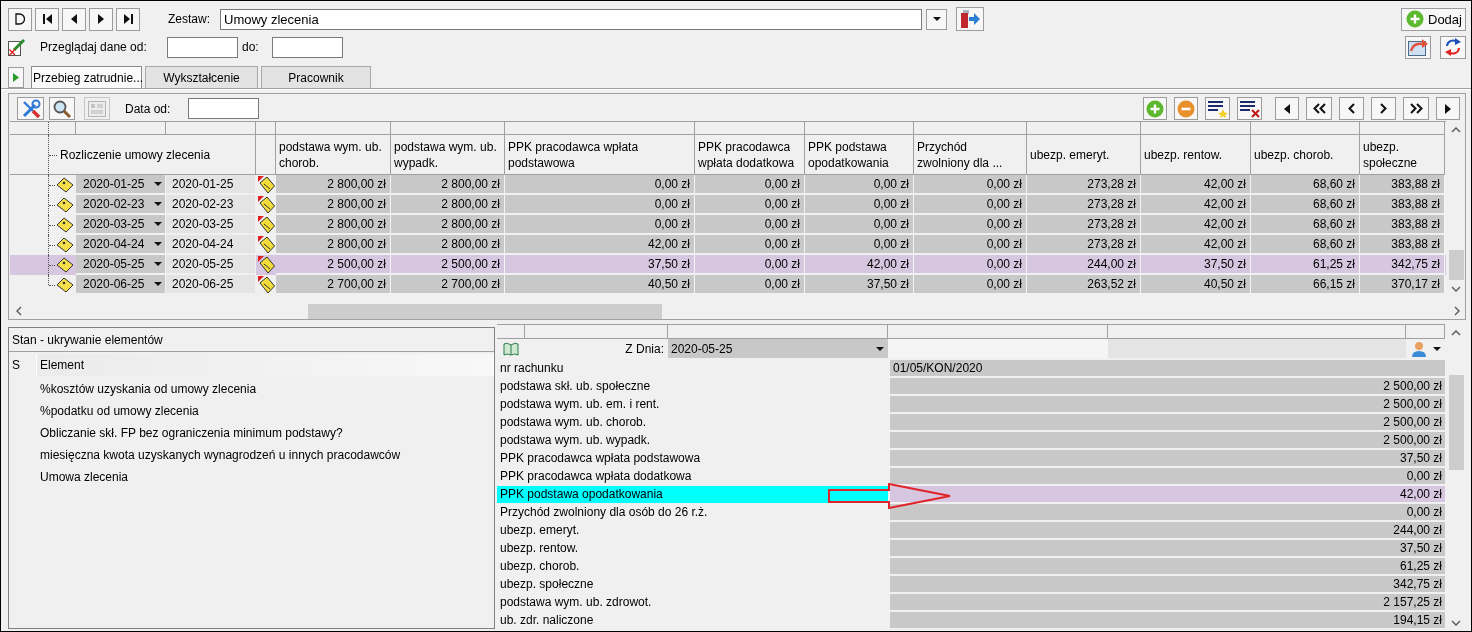 This screenshot has width=1472, height=632. What do you see at coordinates (692, 386) in the screenshot?
I see `field-label: podstawa skł. ub. społeczne` at bounding box center [692, 386].